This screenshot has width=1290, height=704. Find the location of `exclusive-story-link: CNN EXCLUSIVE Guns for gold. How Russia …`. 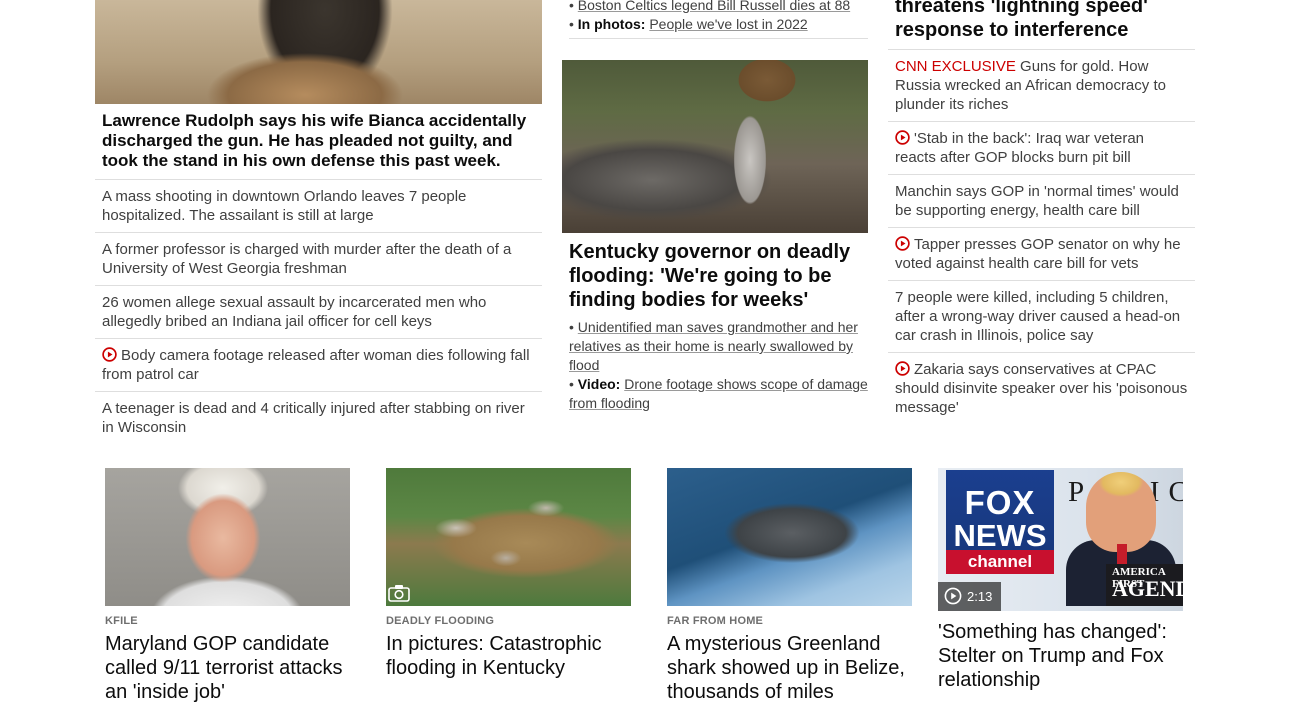

exclusive-story-link: CNN EXCLUSIVE Guns for gold. How Russia … is located at coordinates (1041, 86).